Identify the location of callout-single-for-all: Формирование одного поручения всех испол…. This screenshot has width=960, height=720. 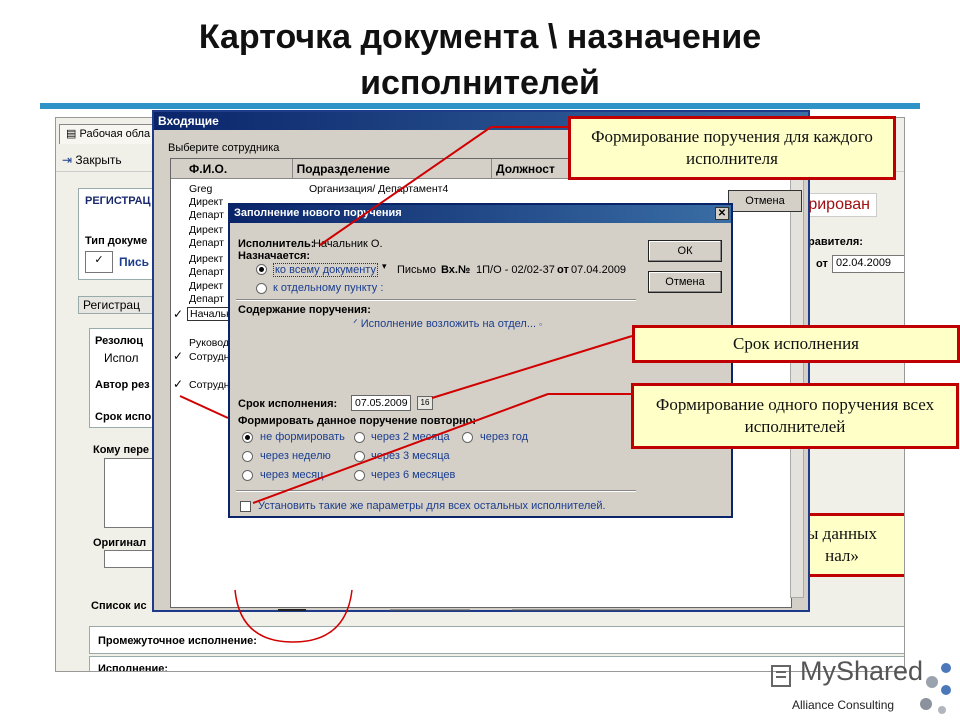
(795, 416).